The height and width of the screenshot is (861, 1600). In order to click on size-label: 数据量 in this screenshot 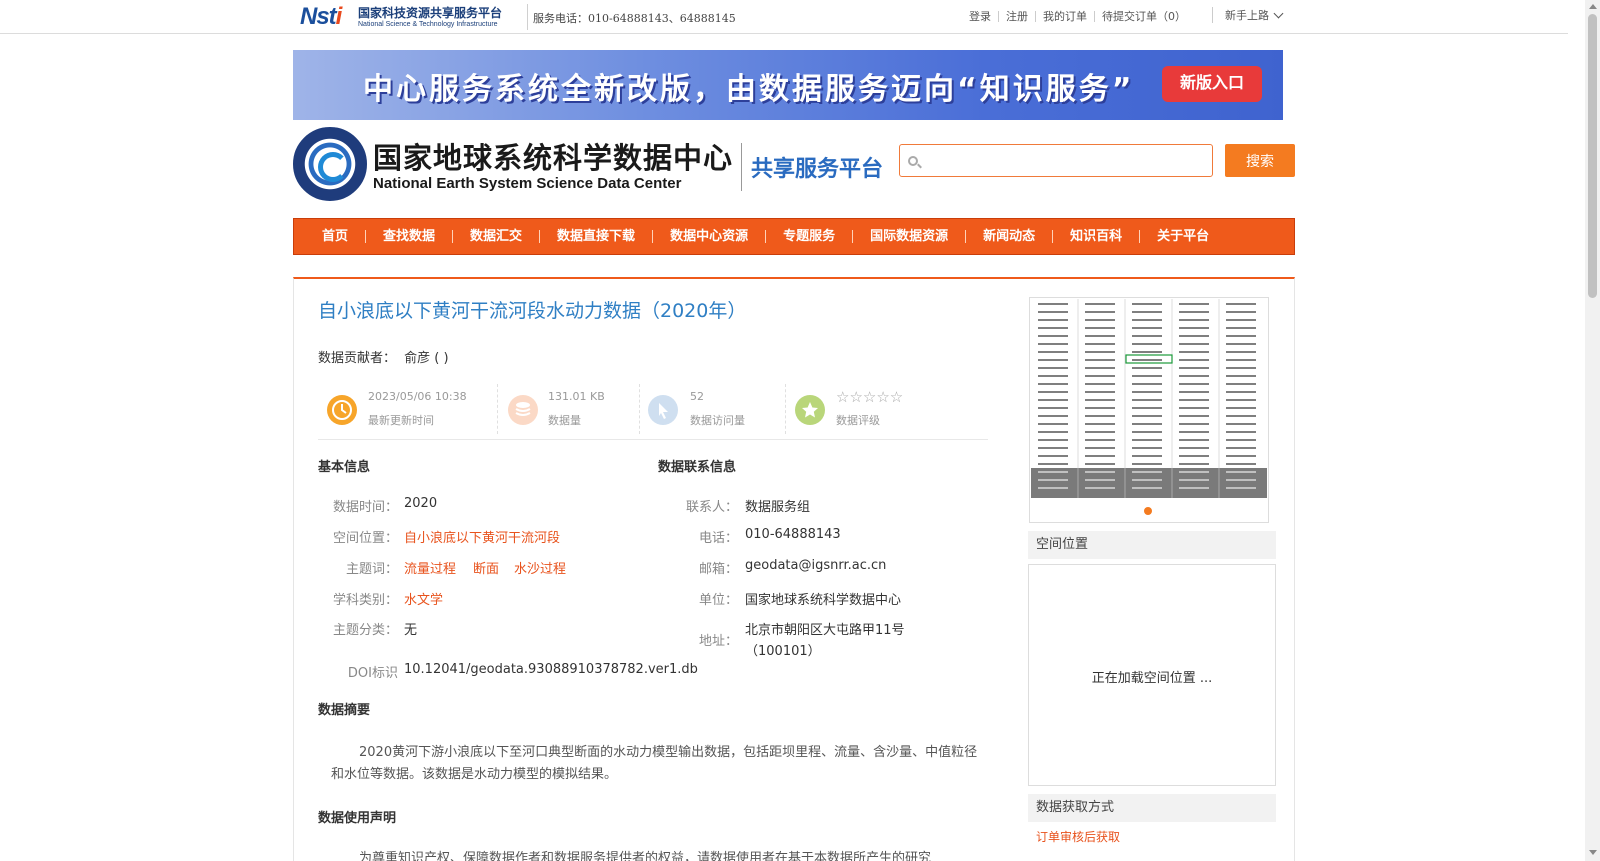, I will do `click(564, 420)`.